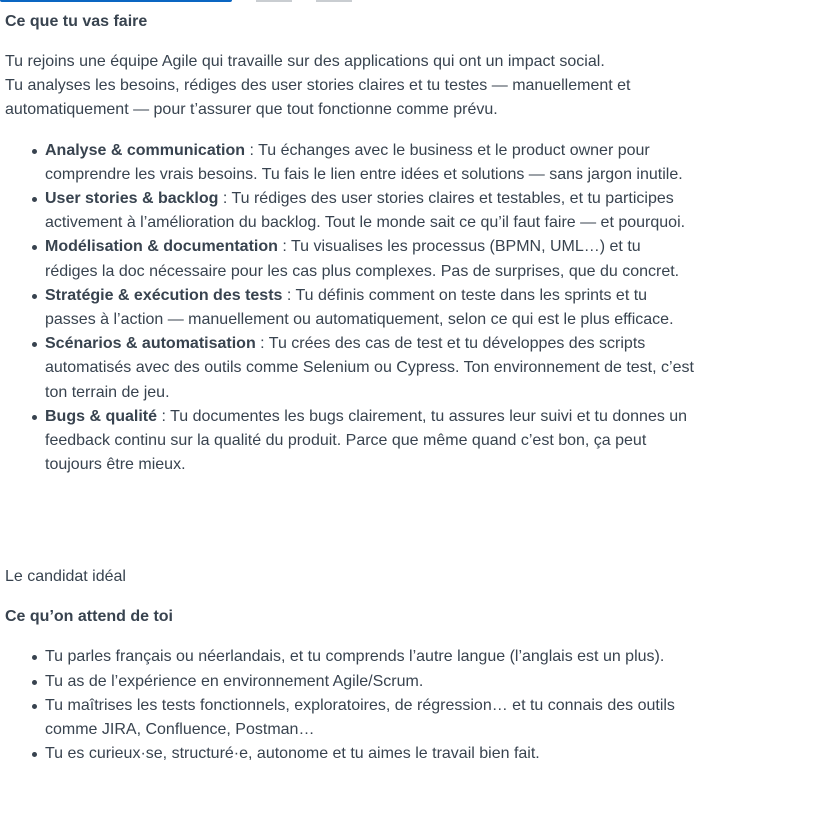  Describe the element at coordinates (164, 295) in the screenshot. I see `item-title: Stratégie & exécution des tests` at that location.